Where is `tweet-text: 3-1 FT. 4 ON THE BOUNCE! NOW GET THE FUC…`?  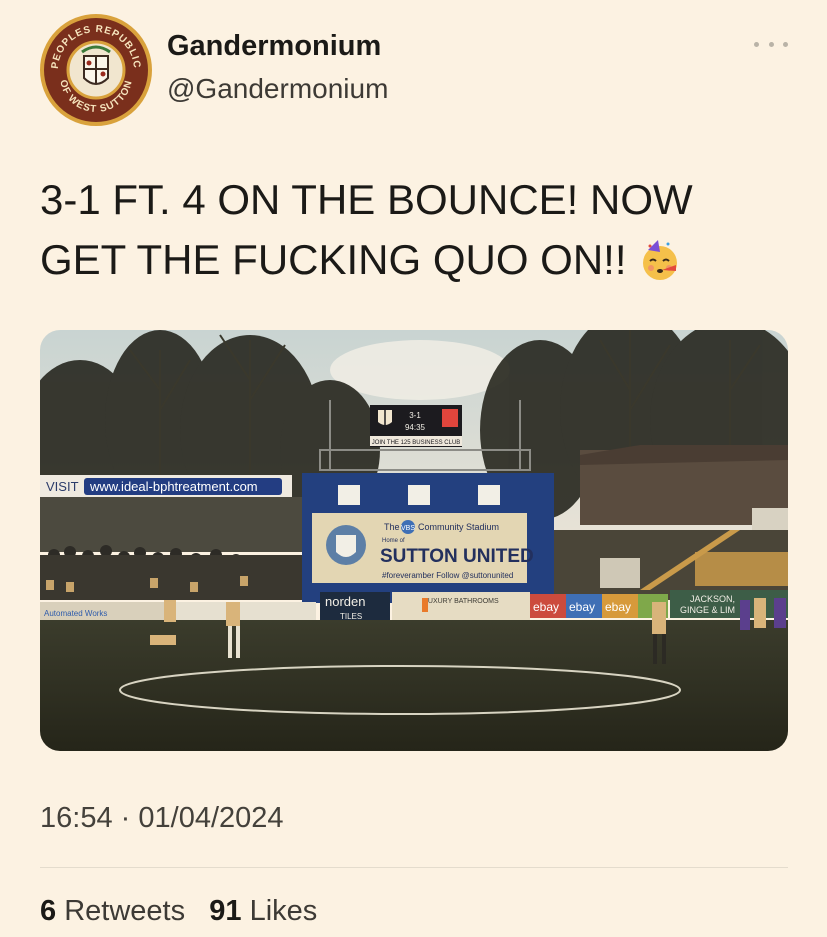 tweet-text: 3-1 FT. 4 ON THE BOUNCE! NOW GET THE FUC… is located at coordinates (410, 230).